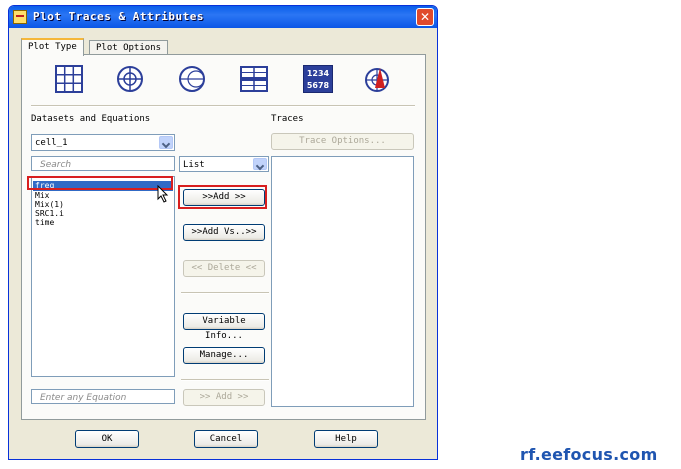 The width and height of the screenshot is (681, 469). I want to click on dataset-select-value: cell_1, so click(51, 143).